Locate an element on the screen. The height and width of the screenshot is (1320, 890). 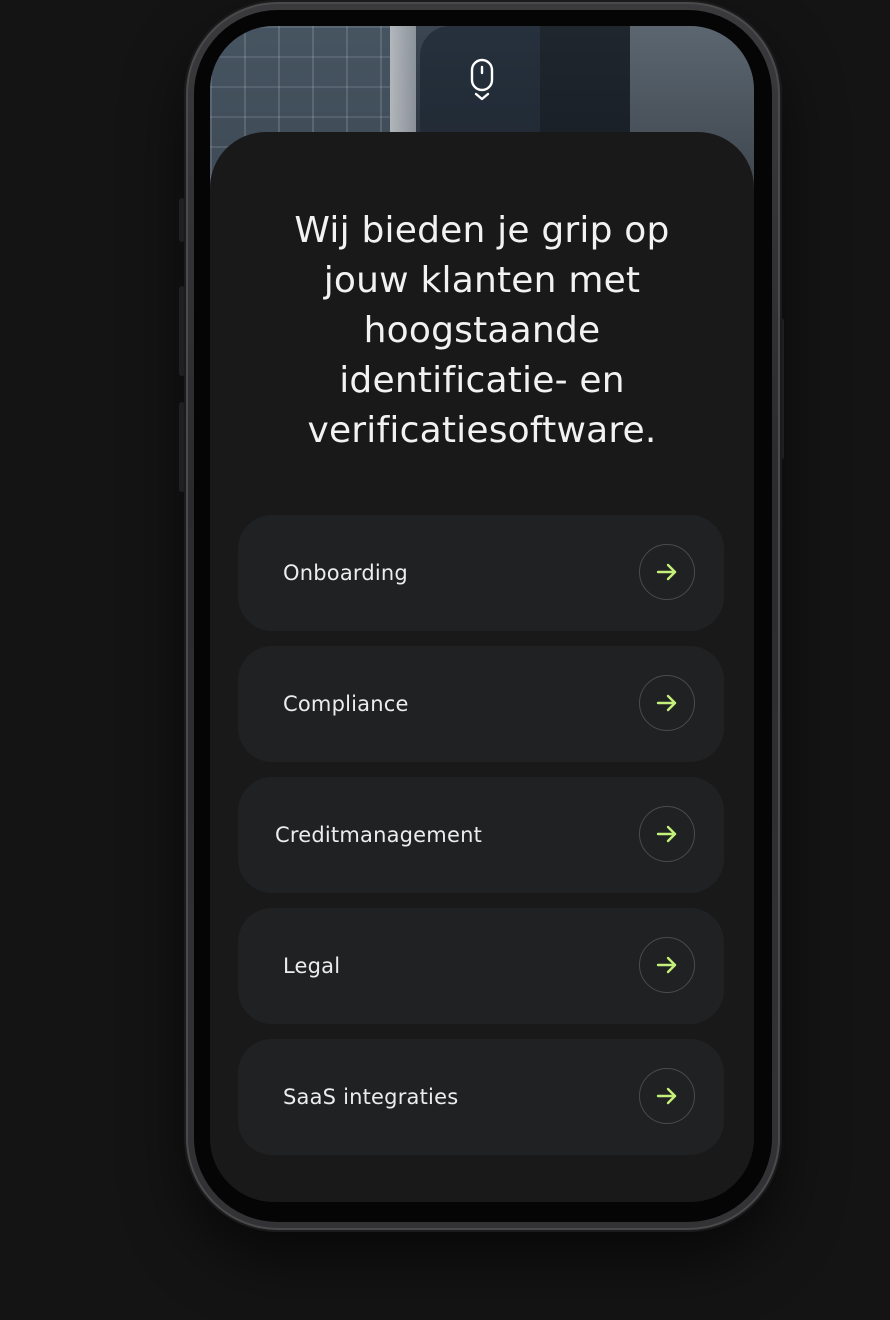
menu-item-label: Legal is located at coordinates (312, 966).